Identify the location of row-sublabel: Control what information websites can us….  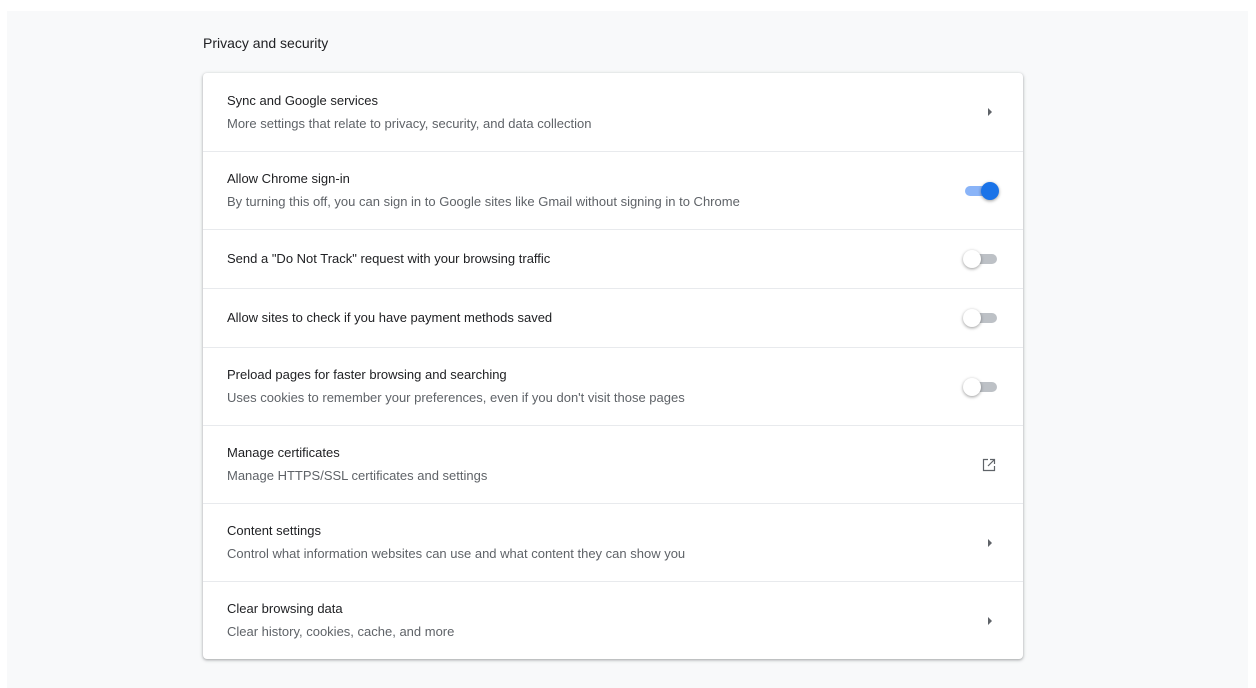
(456, 553).